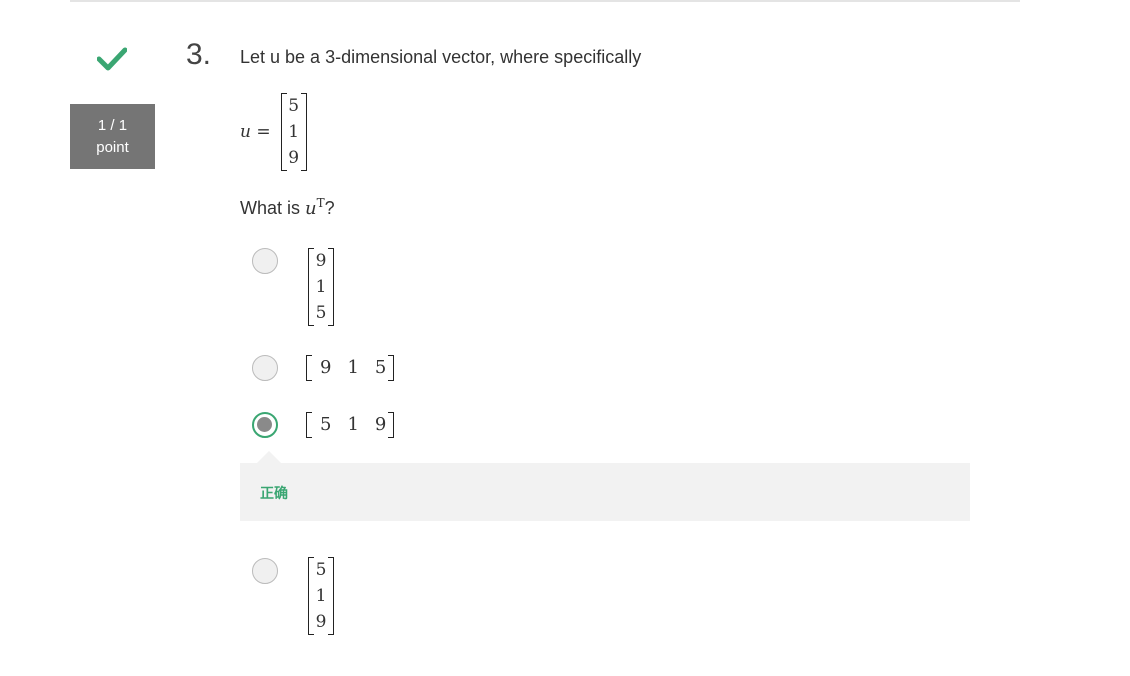  I want to click on prompt-prefix: What is, so click(273, 208).